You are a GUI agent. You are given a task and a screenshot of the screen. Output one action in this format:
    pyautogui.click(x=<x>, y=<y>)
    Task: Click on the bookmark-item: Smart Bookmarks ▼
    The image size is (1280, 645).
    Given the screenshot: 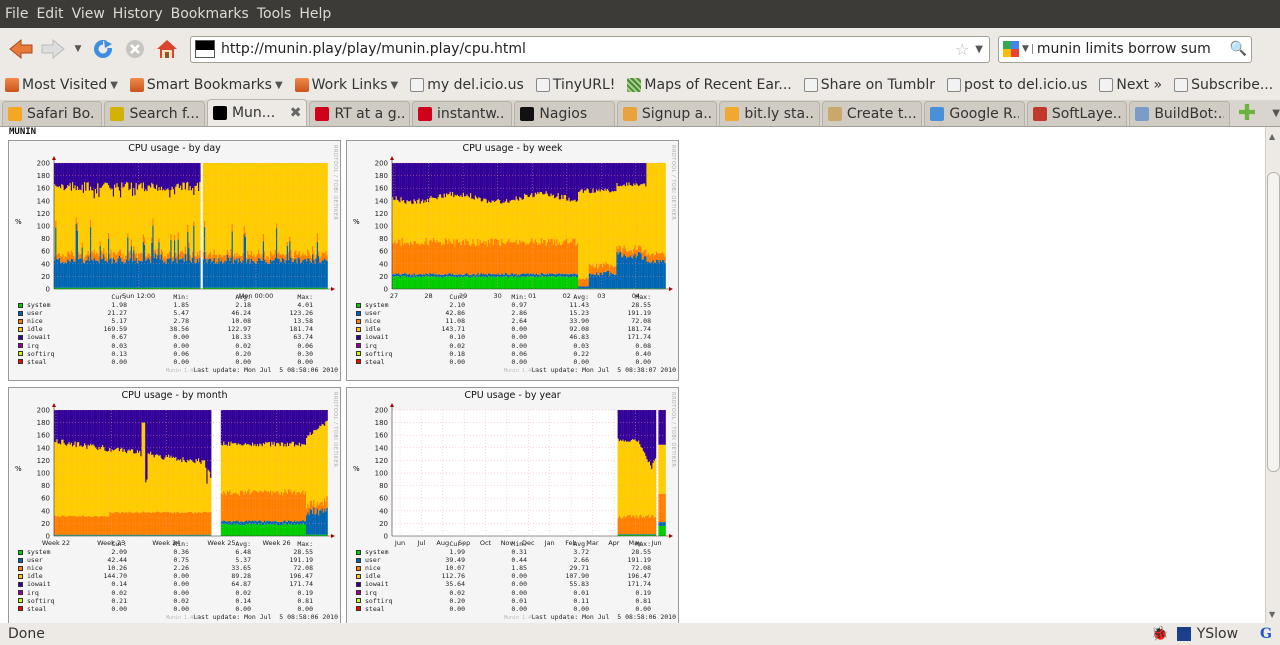 What is the action you would take?
    pyautogui.click(x=206, y=85)
    